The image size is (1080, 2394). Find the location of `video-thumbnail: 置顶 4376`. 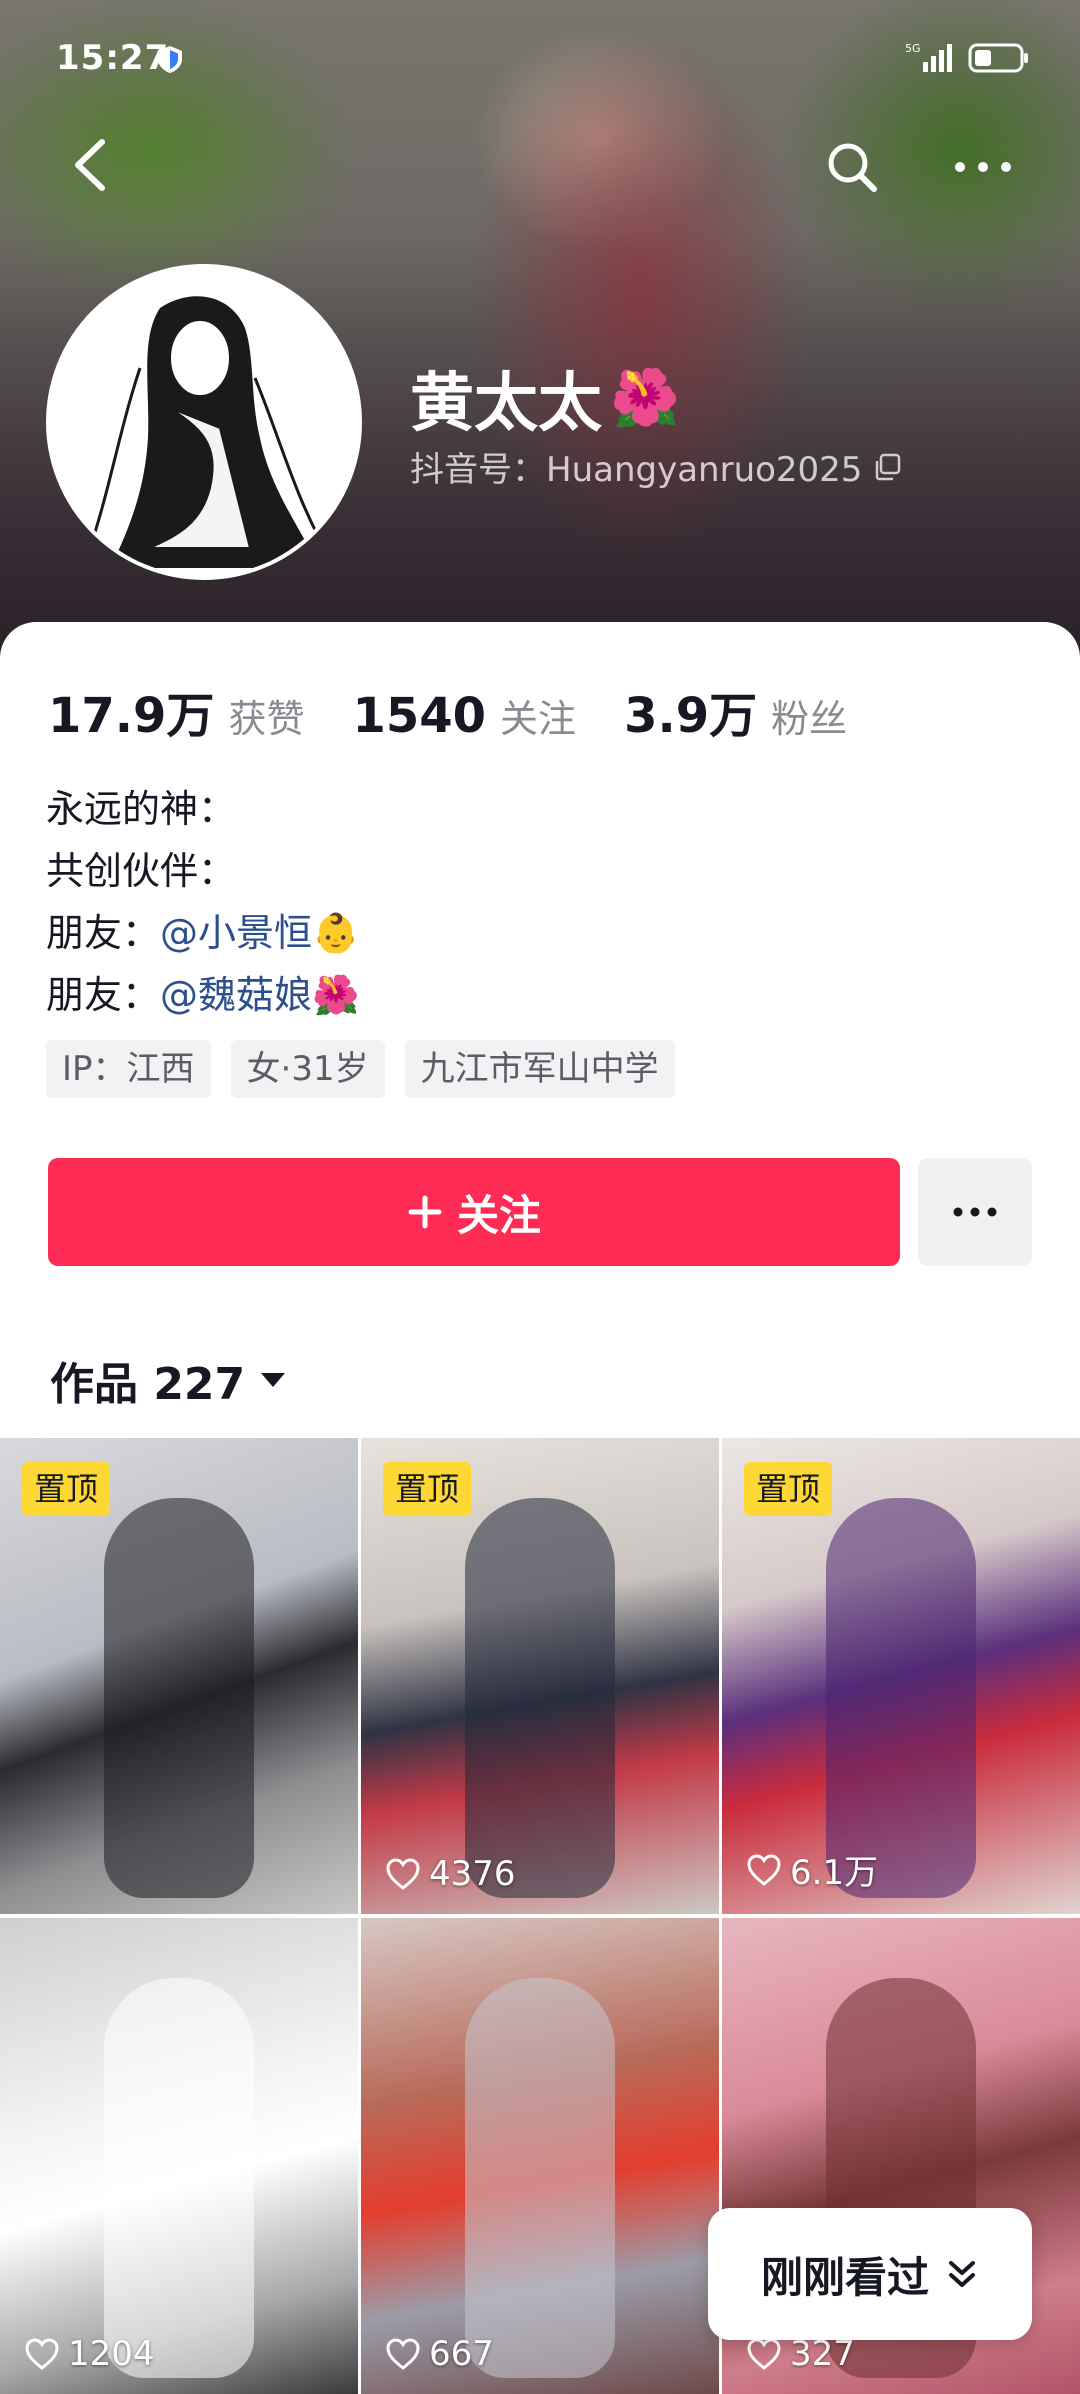

video-thumbnail: 置顶 4376 is located at coordinates (540, 1676).